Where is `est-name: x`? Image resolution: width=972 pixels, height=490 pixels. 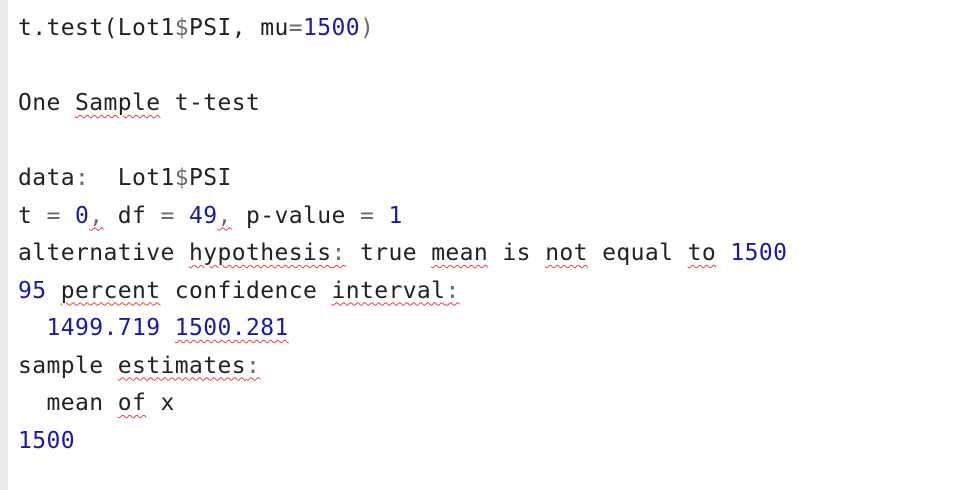 est-name: x is located at coordinates (160, 403).